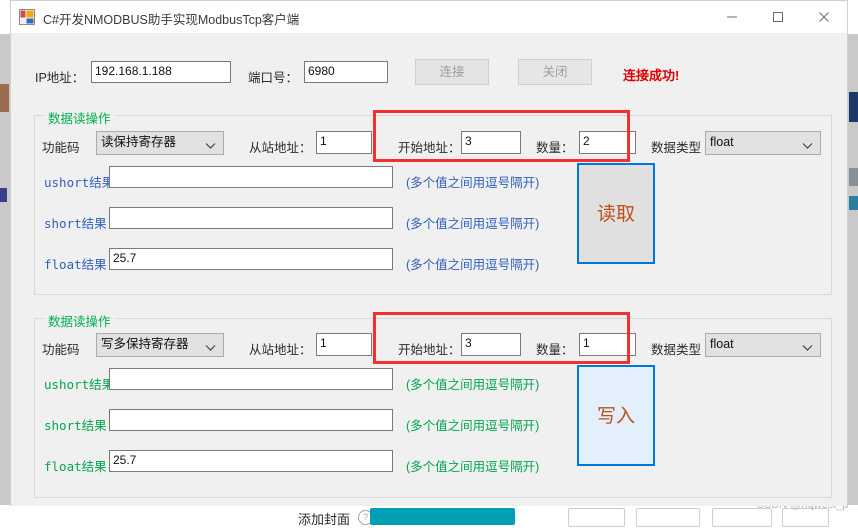 The image size is (858, 528). What do you see at coordinates (853, 107) in the screenshot?
I see `background-right-content-sliver` at bounding box center [853, 107].